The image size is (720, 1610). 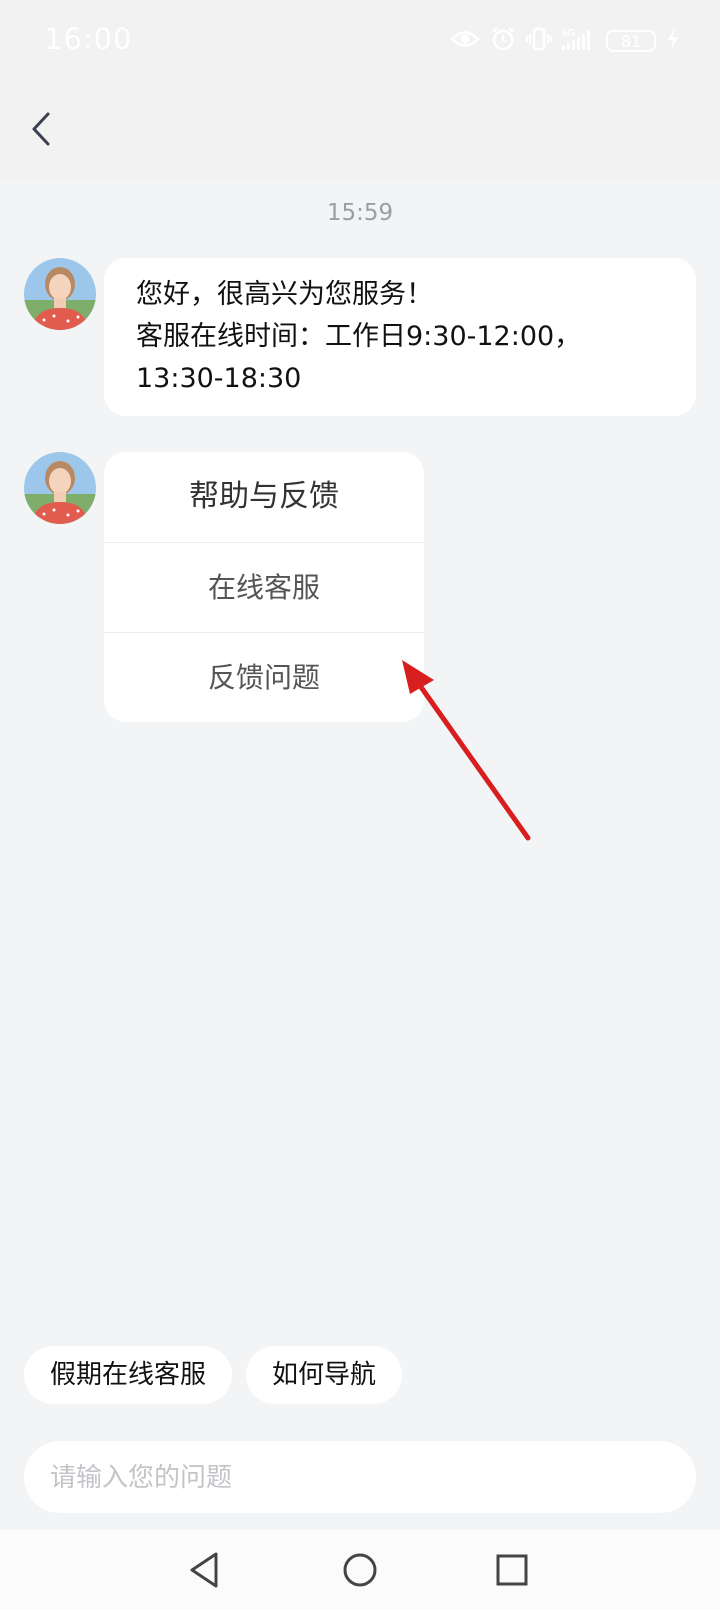 I want to click on nav-home-button, so click(x=360, y=1570).